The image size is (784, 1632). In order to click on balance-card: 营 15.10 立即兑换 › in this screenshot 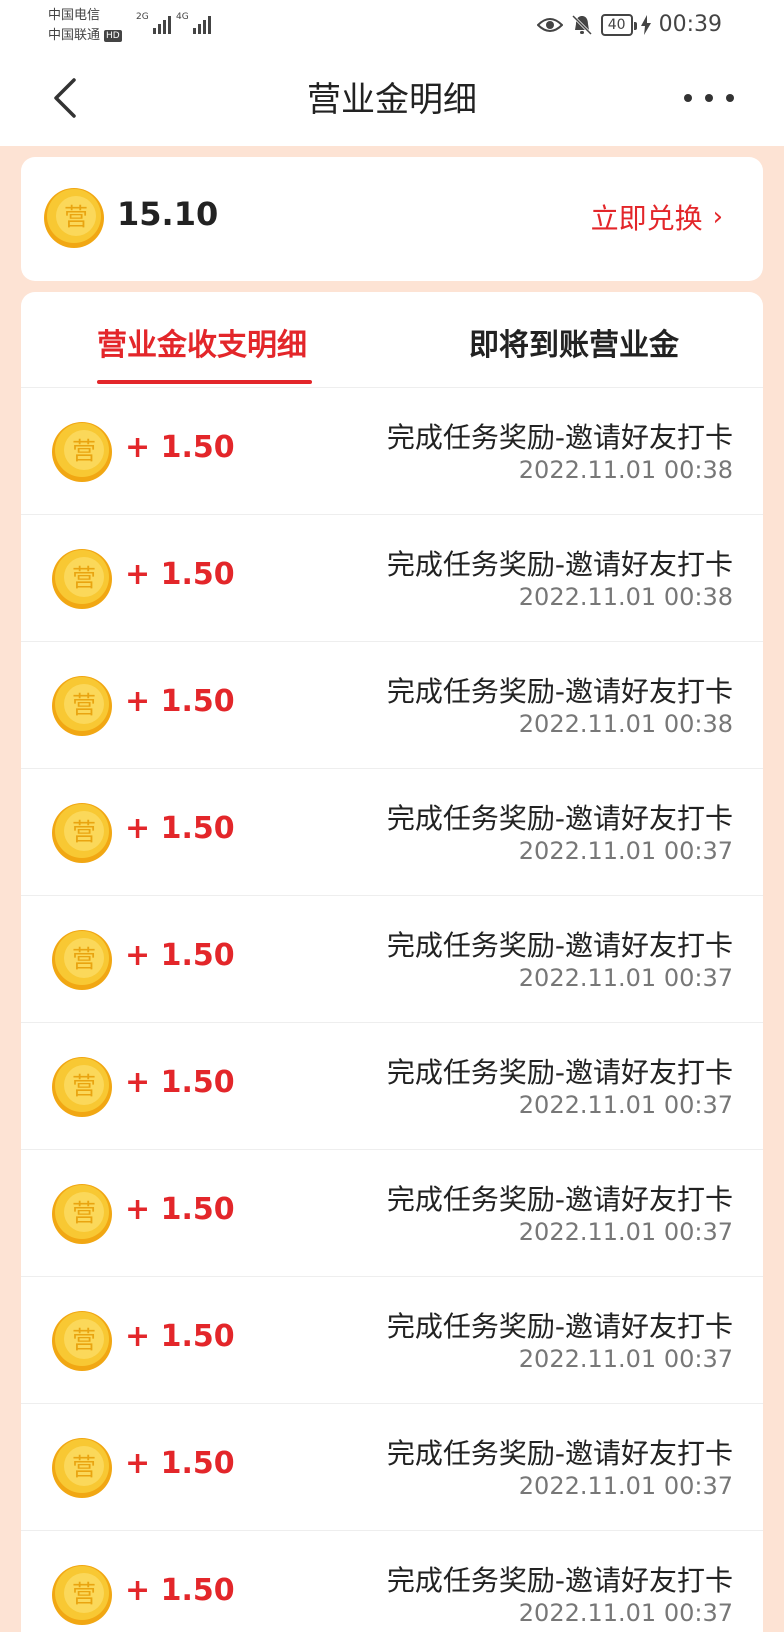, I will do `click(392, 219)`.